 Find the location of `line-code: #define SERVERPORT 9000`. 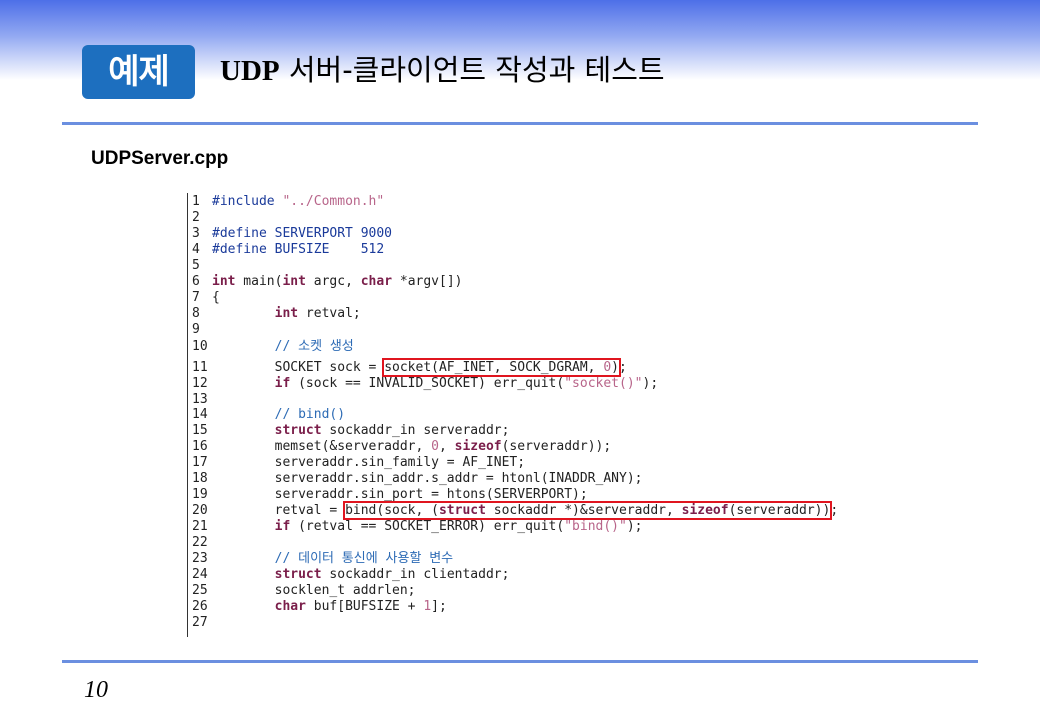

line-code: #define SERVERPORT 9000 is located at coordinates (302, 234).